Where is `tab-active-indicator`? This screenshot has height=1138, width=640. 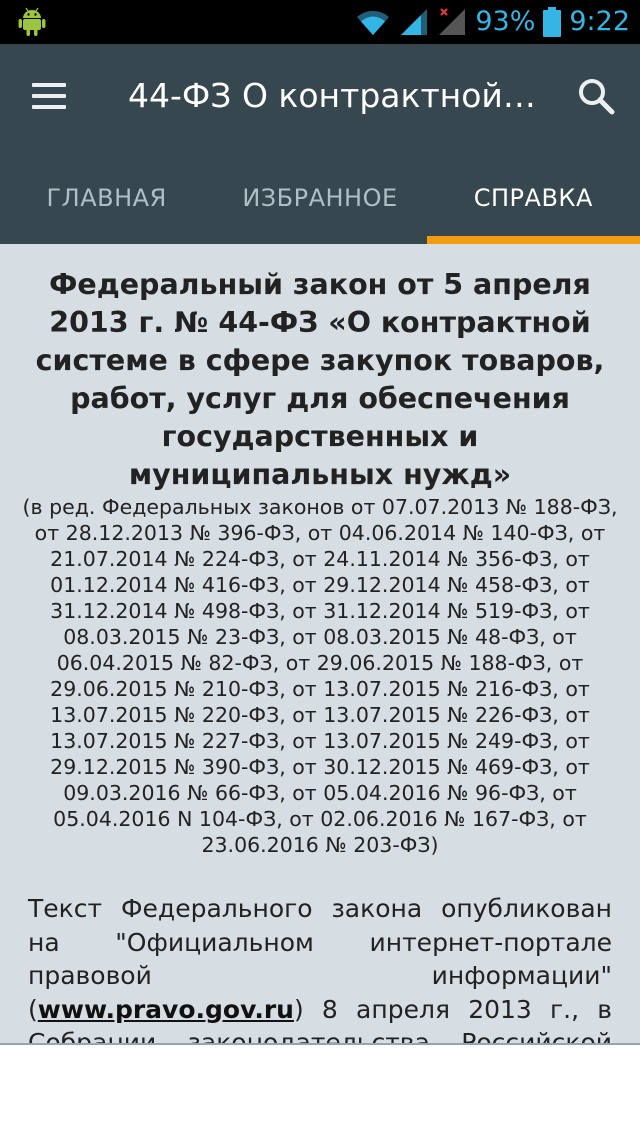 tab-active-indicator is located at coordinates (533, 240).